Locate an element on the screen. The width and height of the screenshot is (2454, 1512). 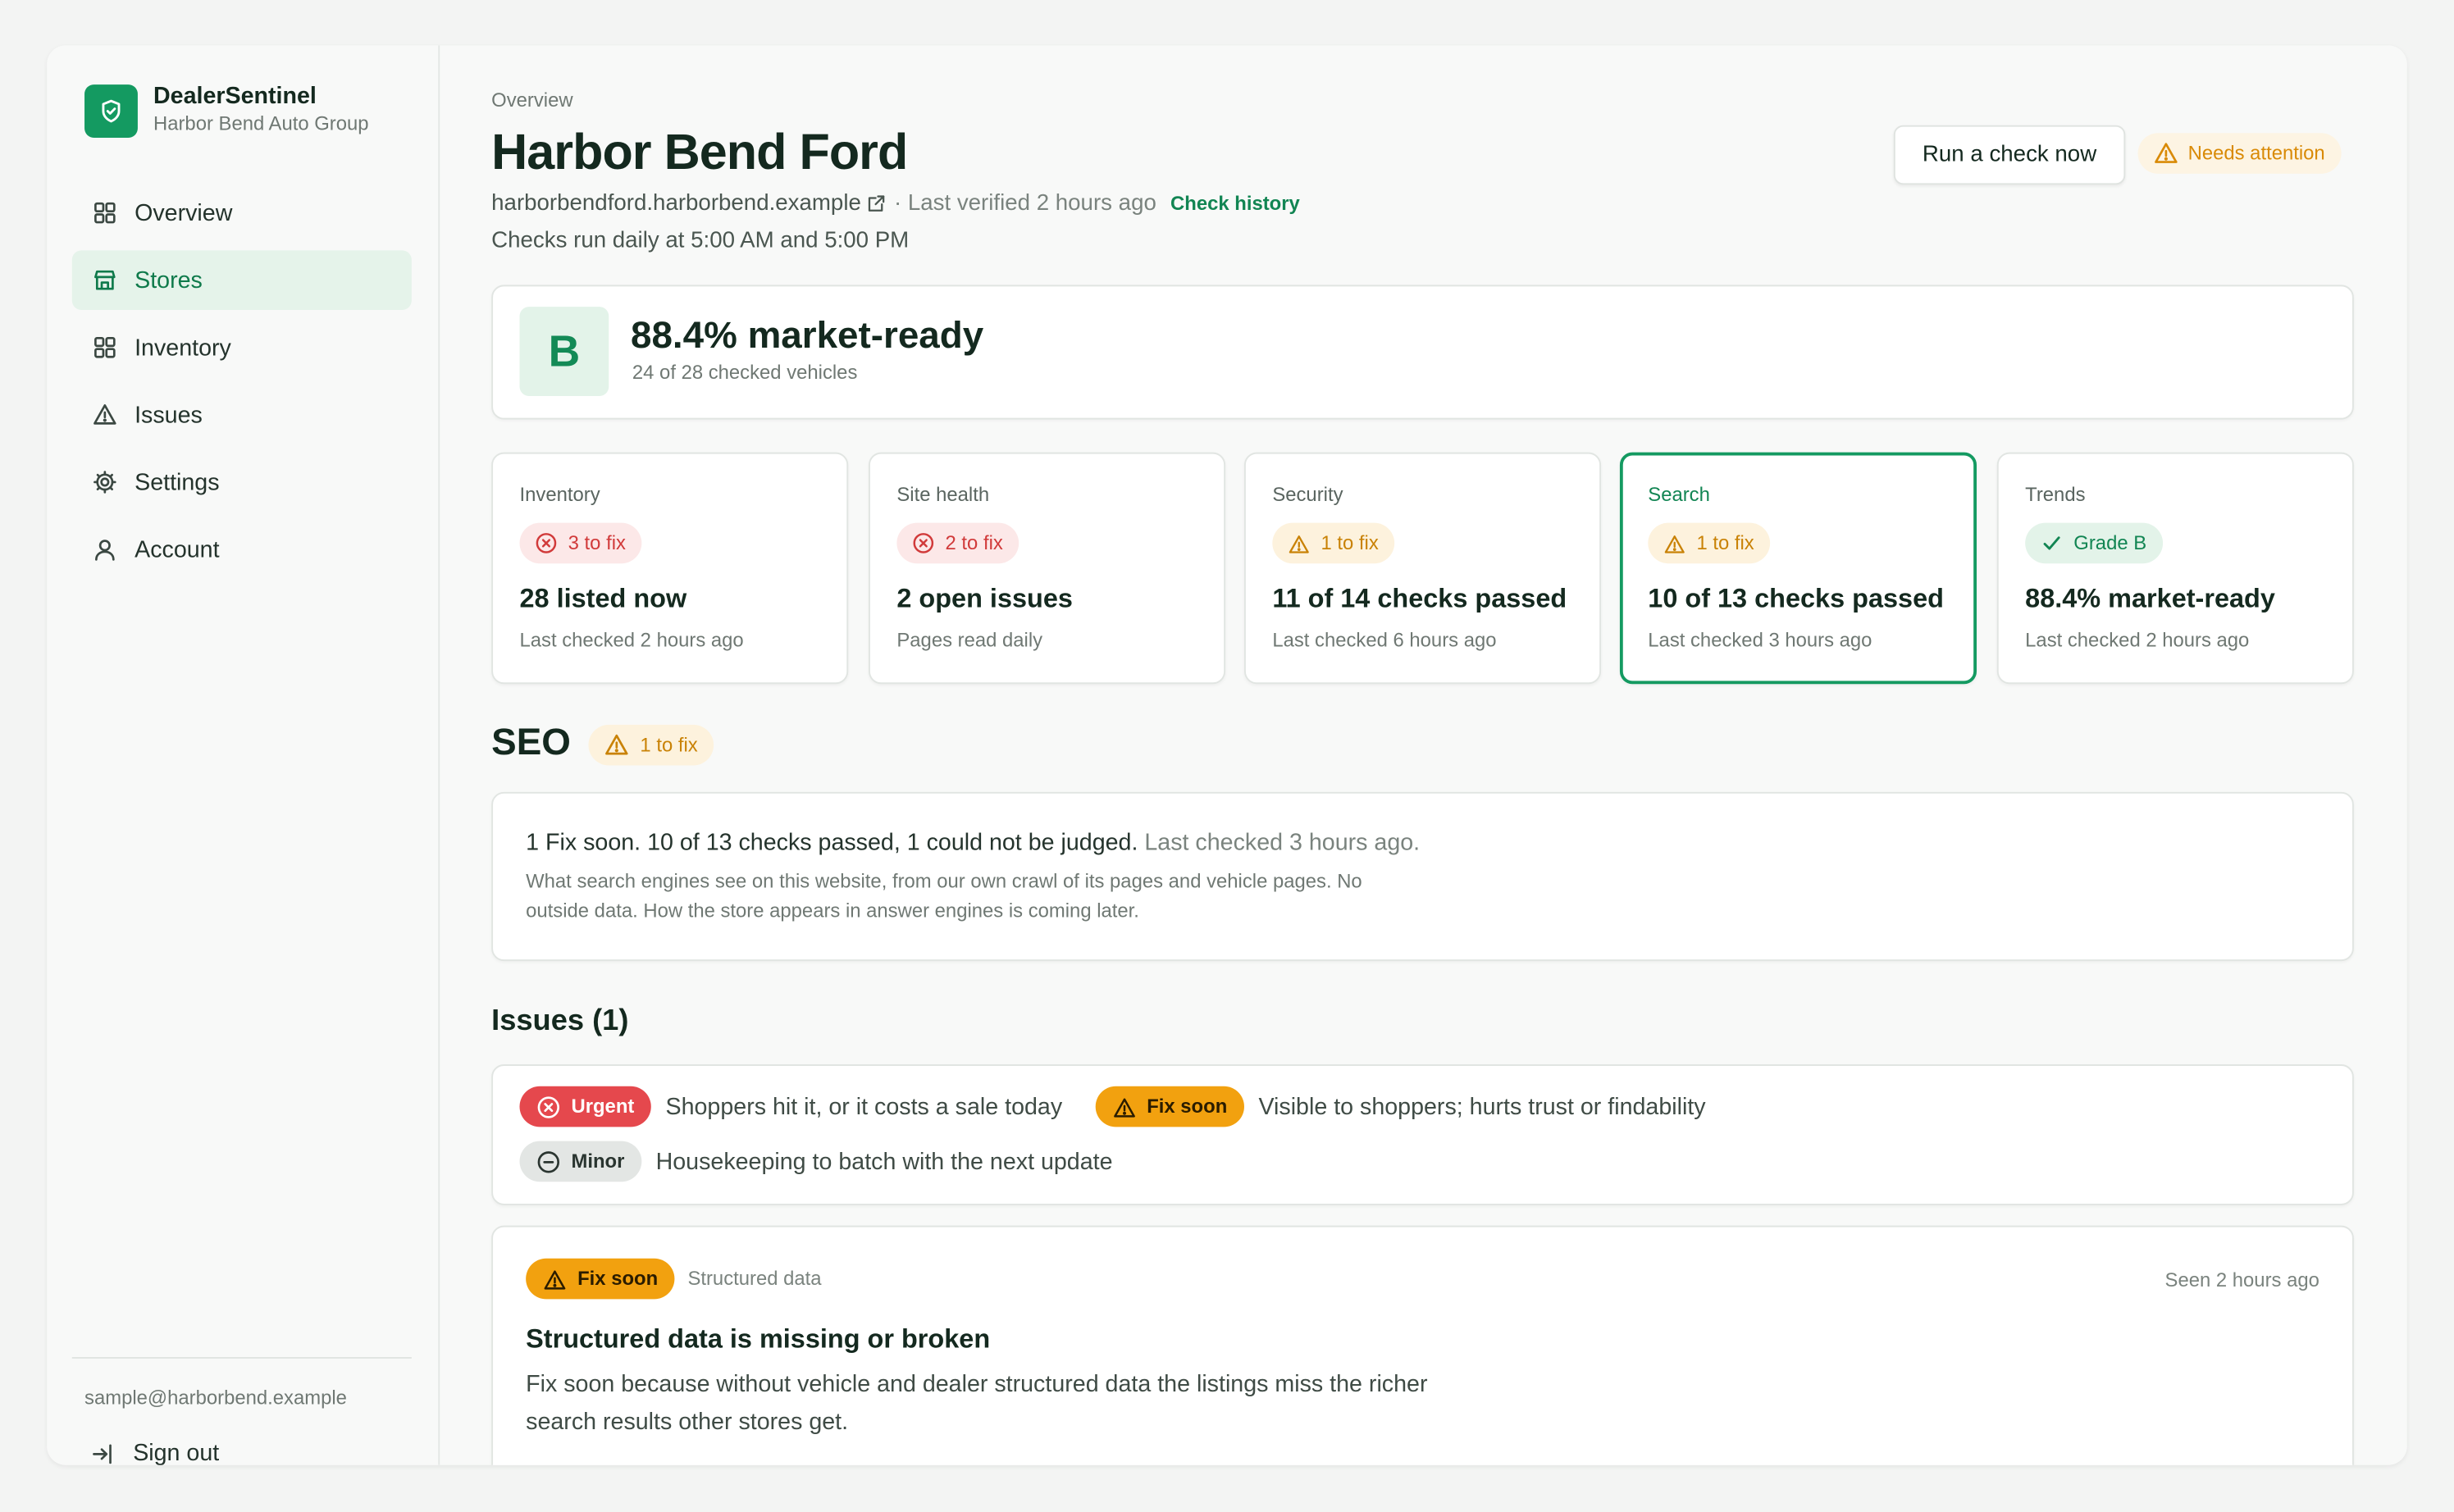
issue-meta: Fix soon Structured data is located at coordinates (674, 1279).